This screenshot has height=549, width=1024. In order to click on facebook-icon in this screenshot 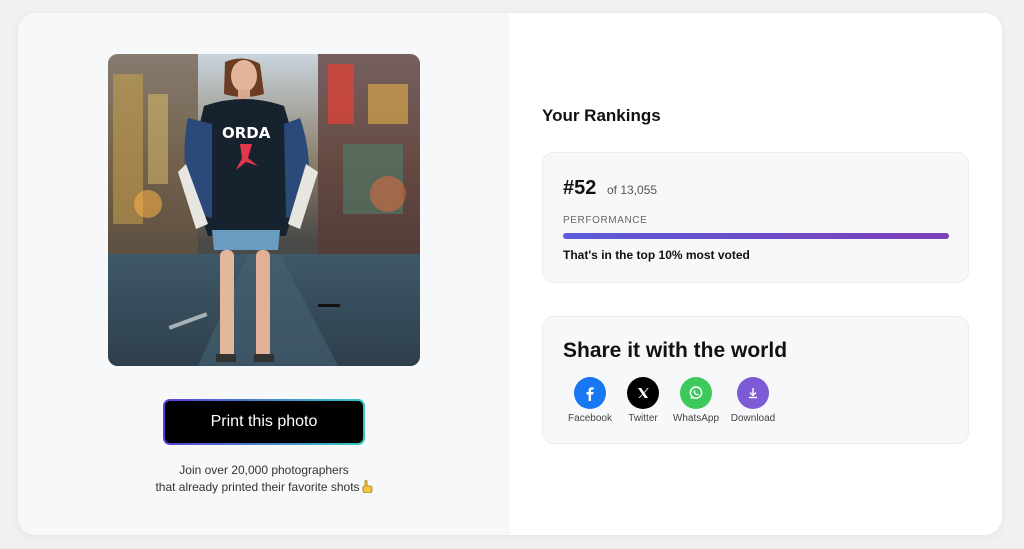, I will do `click(590, 393)`.